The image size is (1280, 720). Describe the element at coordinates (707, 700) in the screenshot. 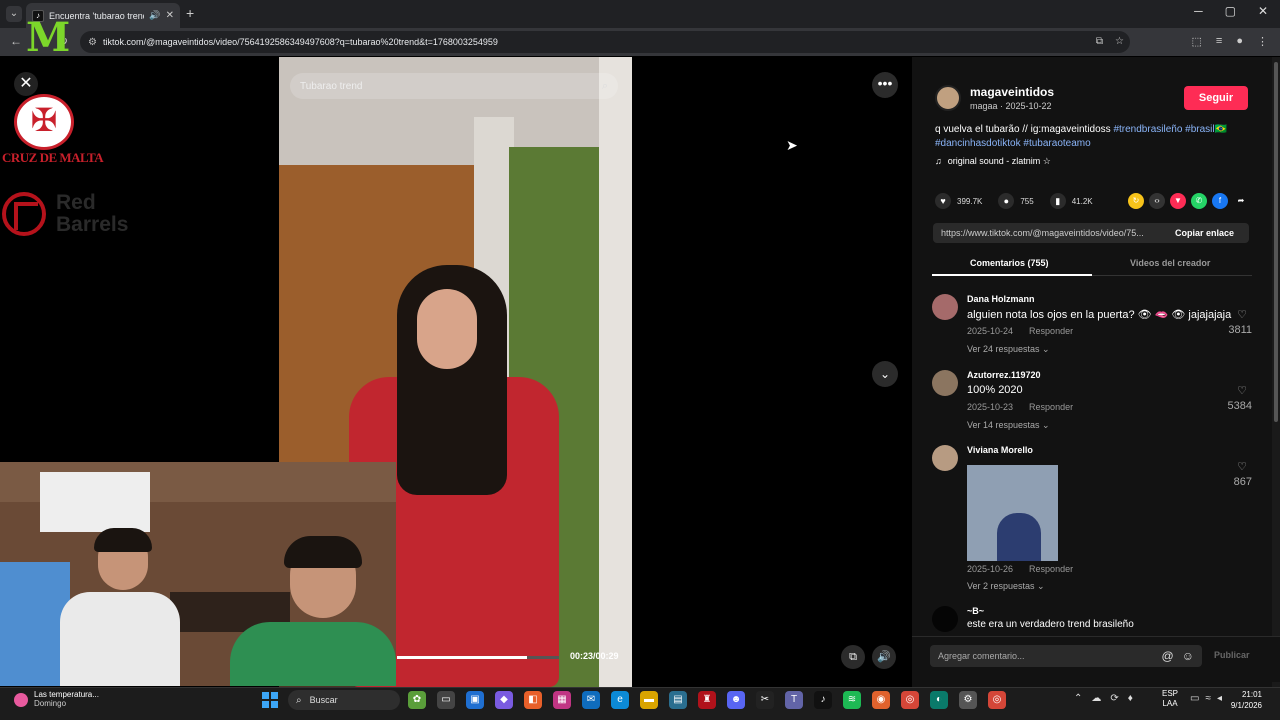

I see `game-icon: ♜` at that location.